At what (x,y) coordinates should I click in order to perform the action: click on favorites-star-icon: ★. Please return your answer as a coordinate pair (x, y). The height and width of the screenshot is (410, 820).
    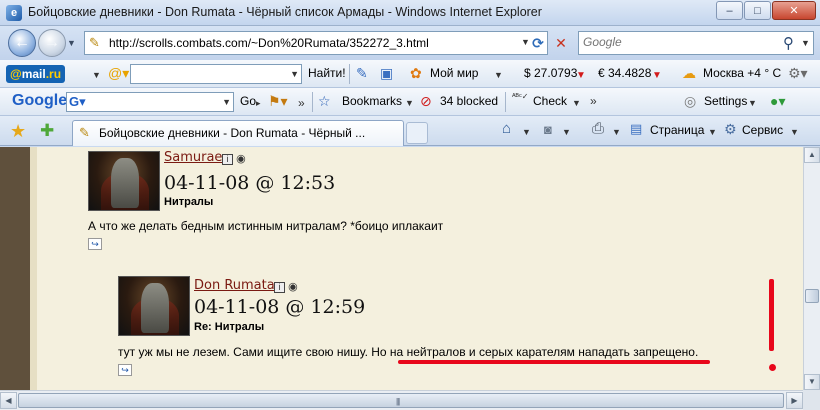
    Looking at the image, I should click on (18, 131).